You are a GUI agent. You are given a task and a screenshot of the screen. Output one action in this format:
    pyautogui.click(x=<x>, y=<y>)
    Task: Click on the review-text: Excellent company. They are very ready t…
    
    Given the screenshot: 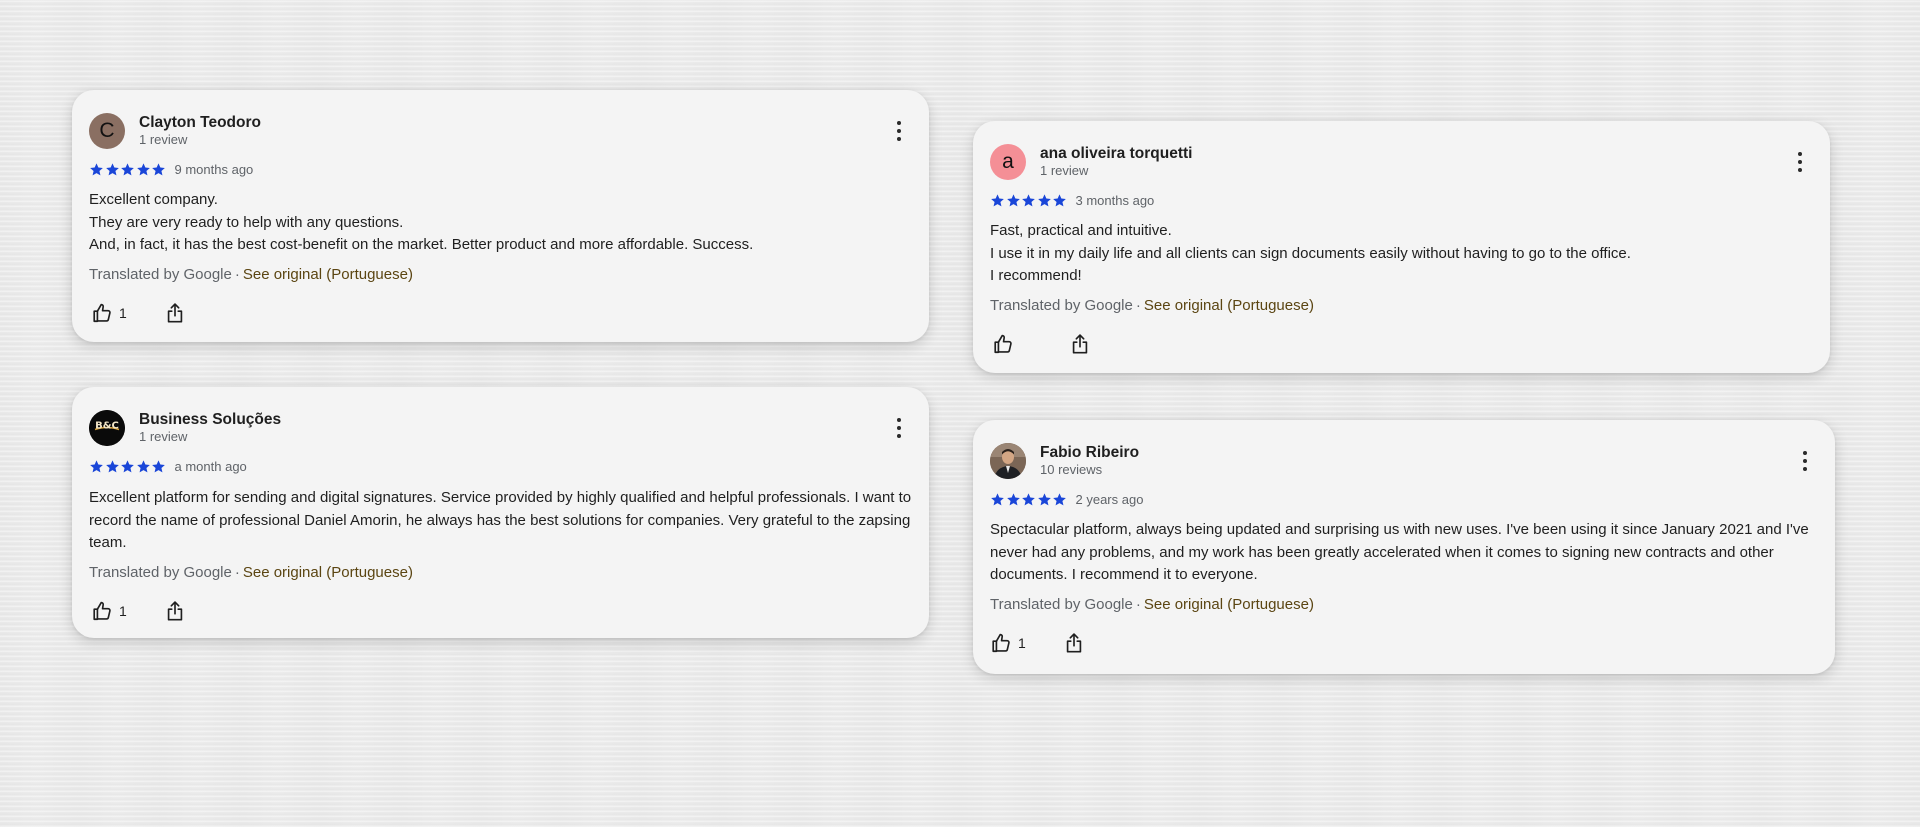 What is the action you would take?
    pyautogui.click(x=500, y=223)
    